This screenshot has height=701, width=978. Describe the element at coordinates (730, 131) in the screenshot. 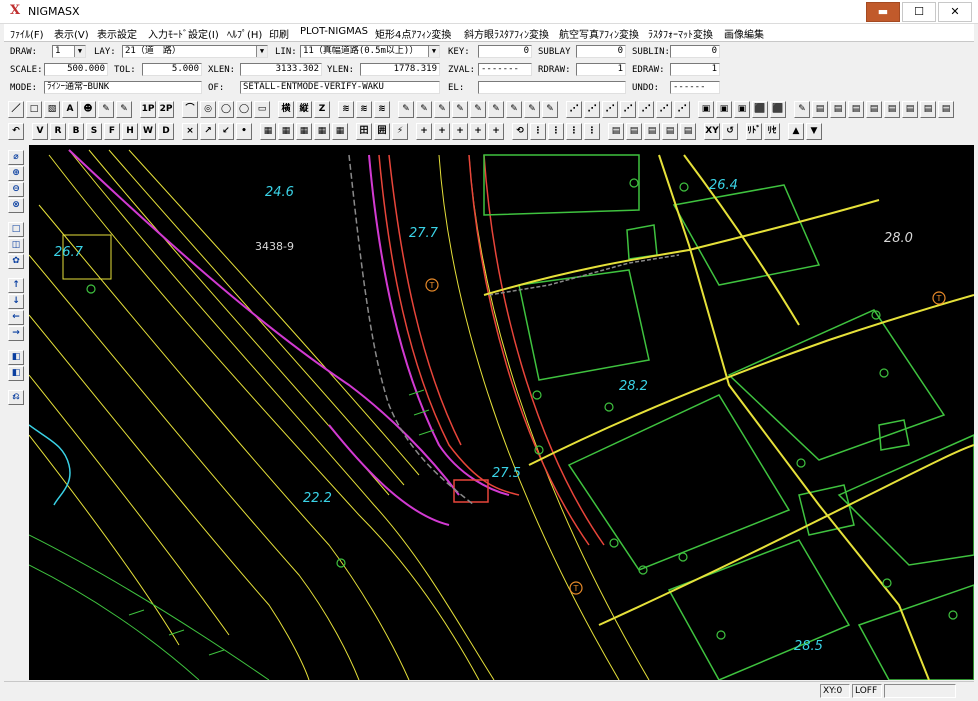

I see `toolbar2-button-37: ↺` at that location.